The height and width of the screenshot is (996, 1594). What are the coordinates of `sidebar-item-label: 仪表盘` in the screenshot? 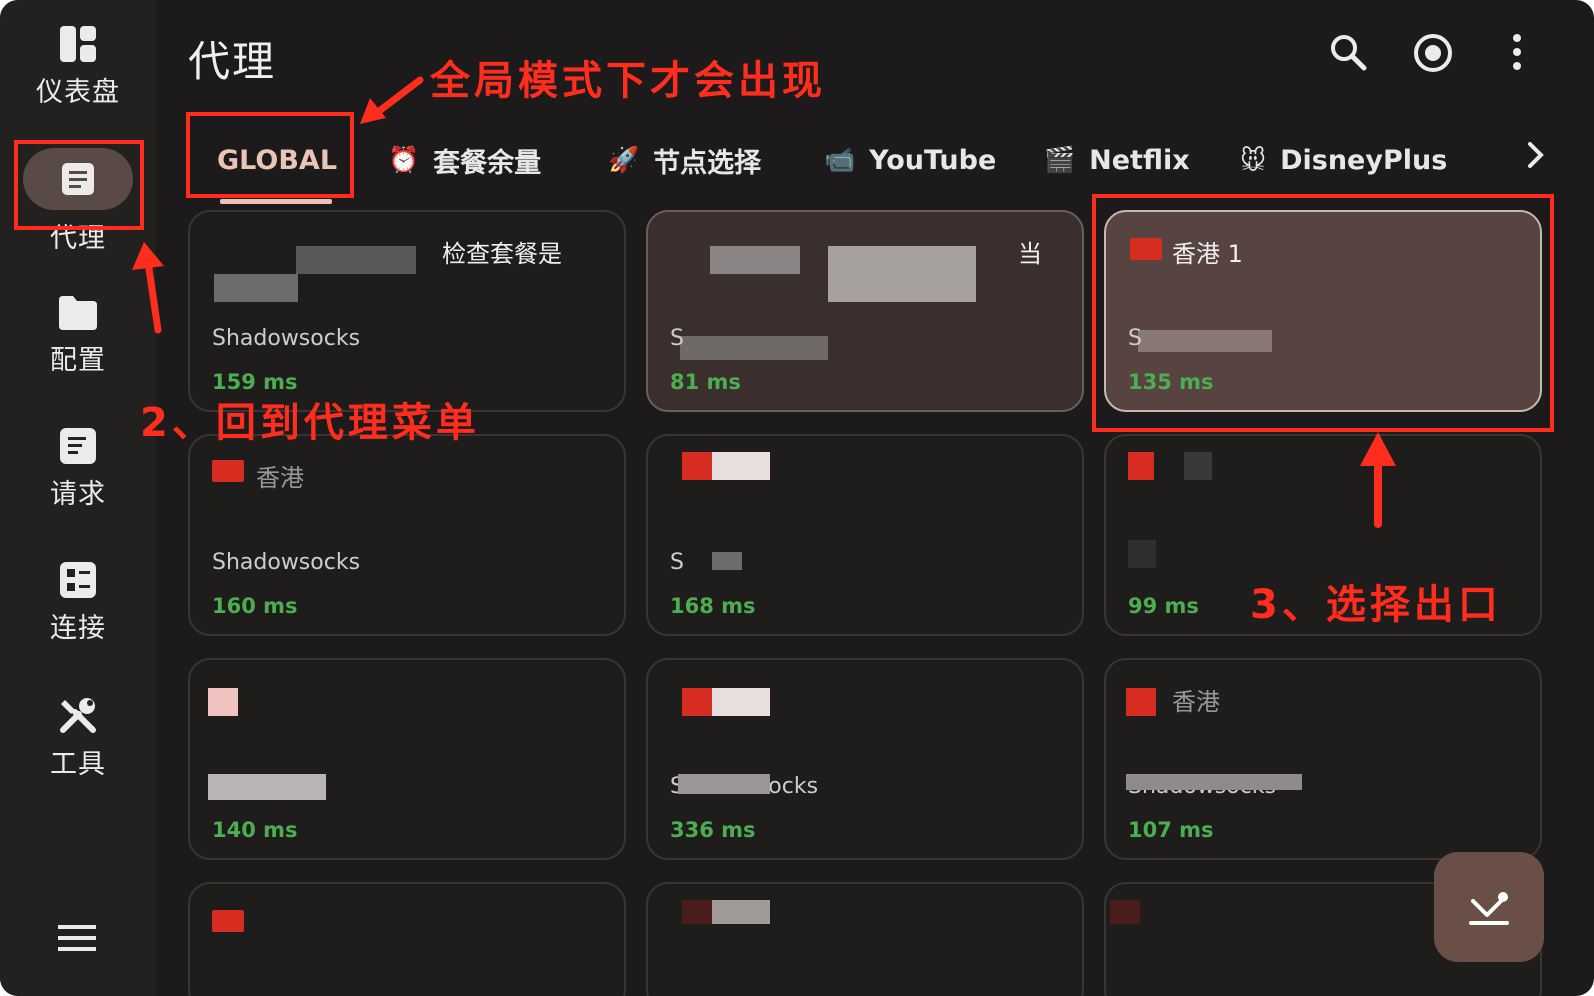 It's located at (78, 92).